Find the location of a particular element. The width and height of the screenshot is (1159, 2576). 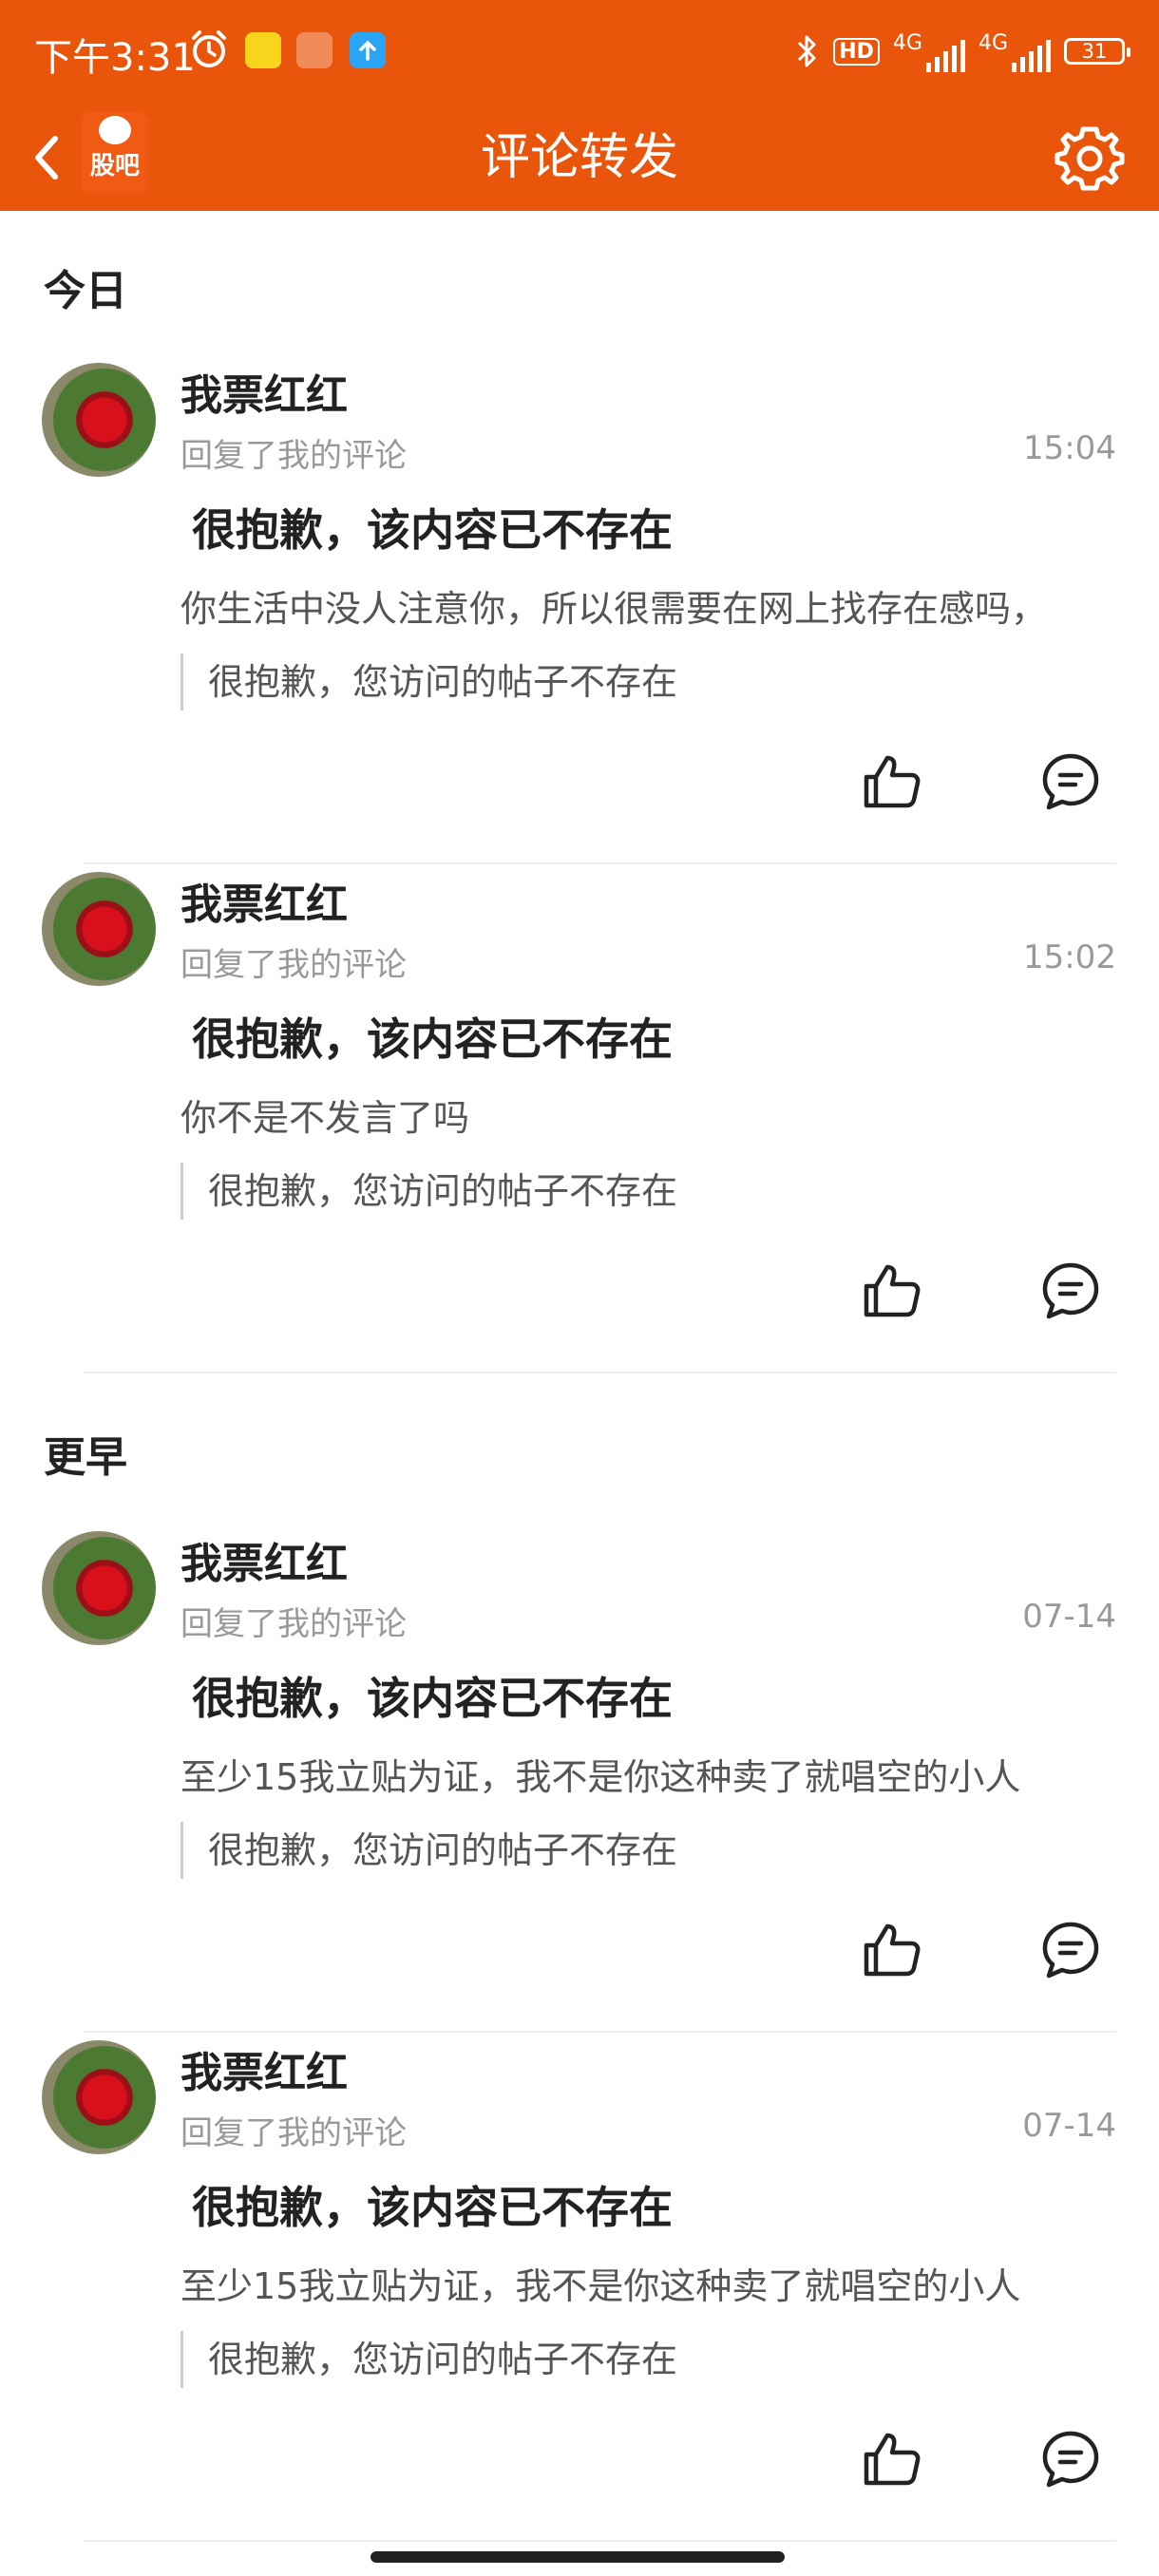

section-today: 今日 is located at coordinates (85, 291).